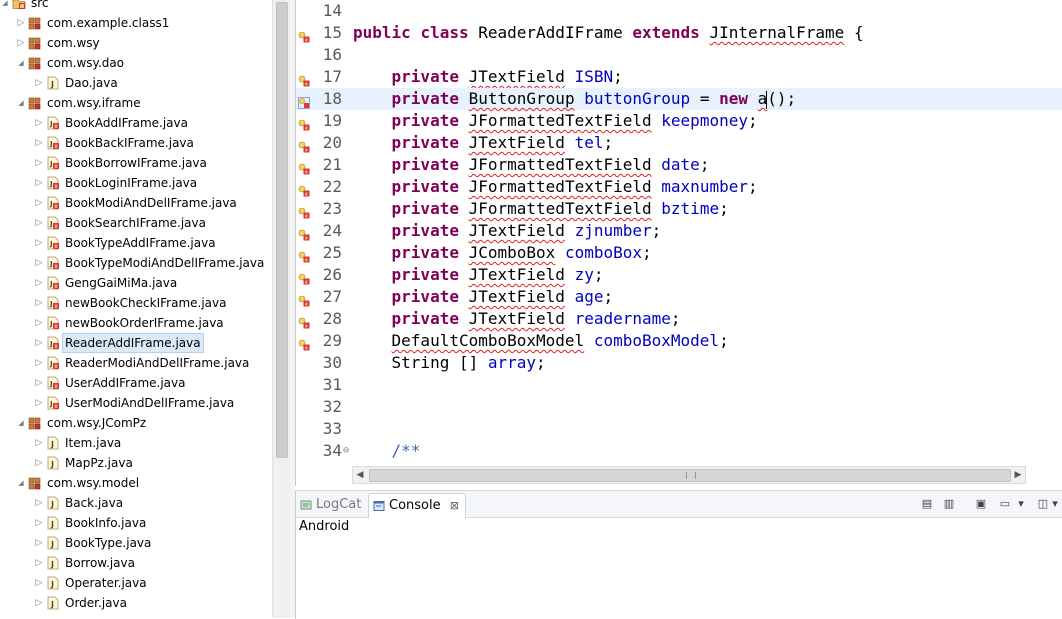 Image resolution: width=1062 pixels, height=619 pixels. What do you see at coordinates (136, 603) in the screenshot?
I see `tree-file-item: ▷ J Order.java` at bounding box center [136, 603].